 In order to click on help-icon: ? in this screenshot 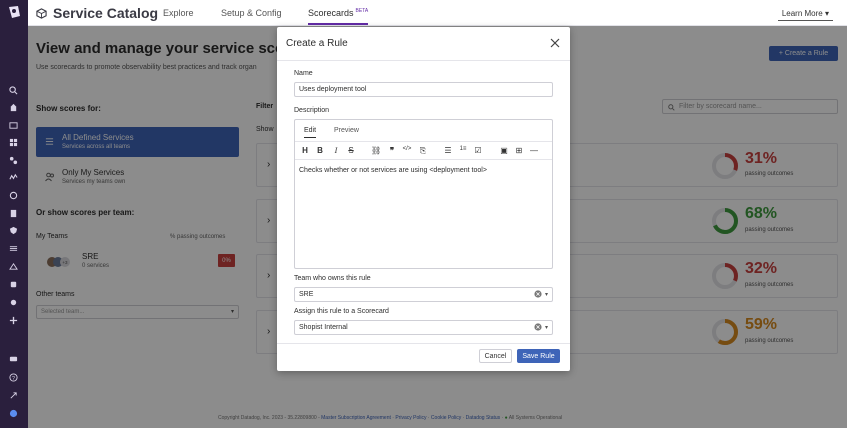, I will do `click(13, 377)`.